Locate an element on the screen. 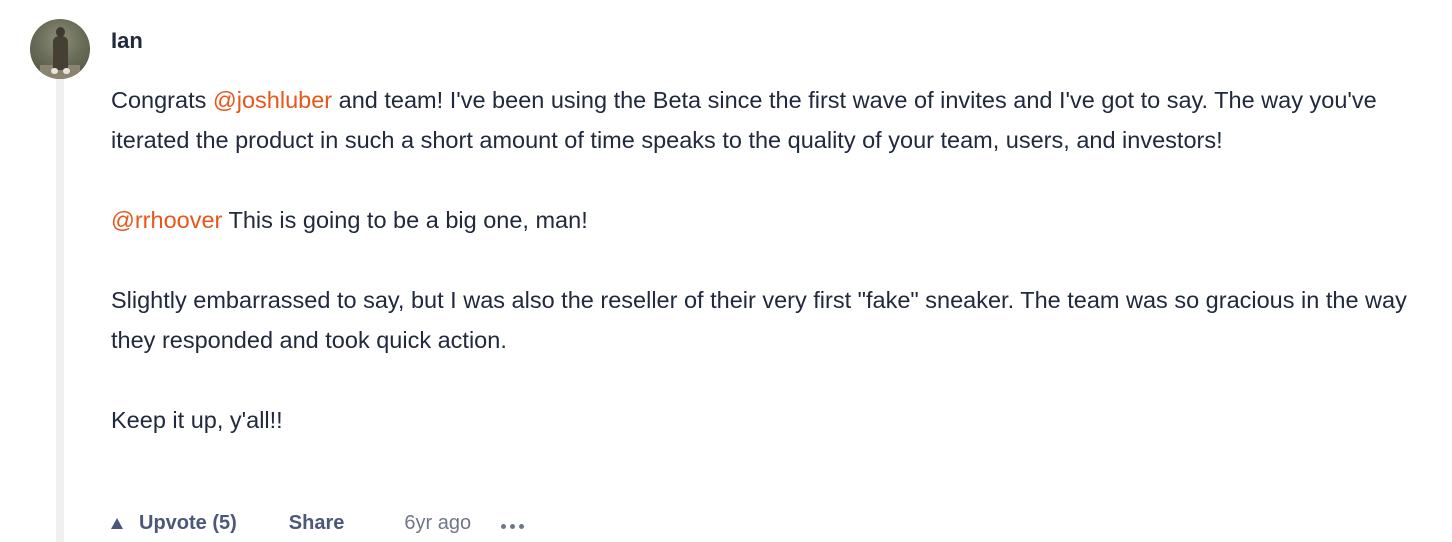 This screenshot has width=1452, height=542. share-label: Share is located at coordinates (316, 522).